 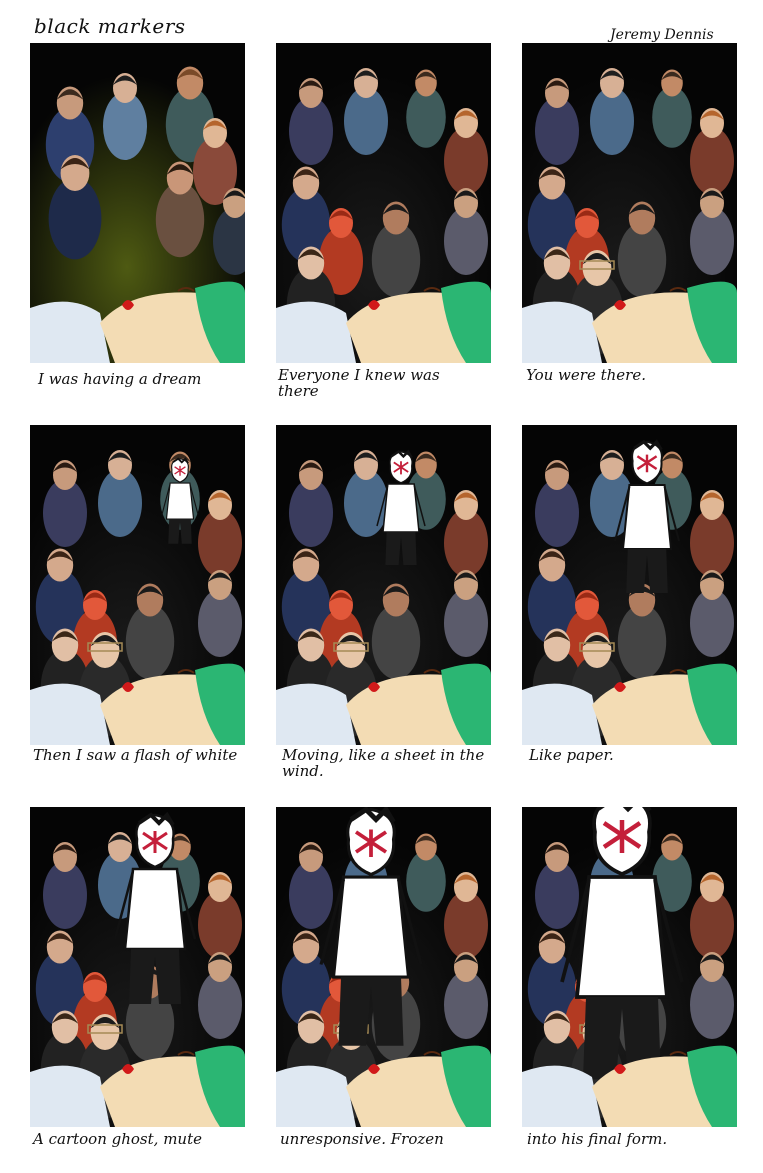 I want to click on panel-caption-2: Everyone I knew was there, so click(x=359, y=383).